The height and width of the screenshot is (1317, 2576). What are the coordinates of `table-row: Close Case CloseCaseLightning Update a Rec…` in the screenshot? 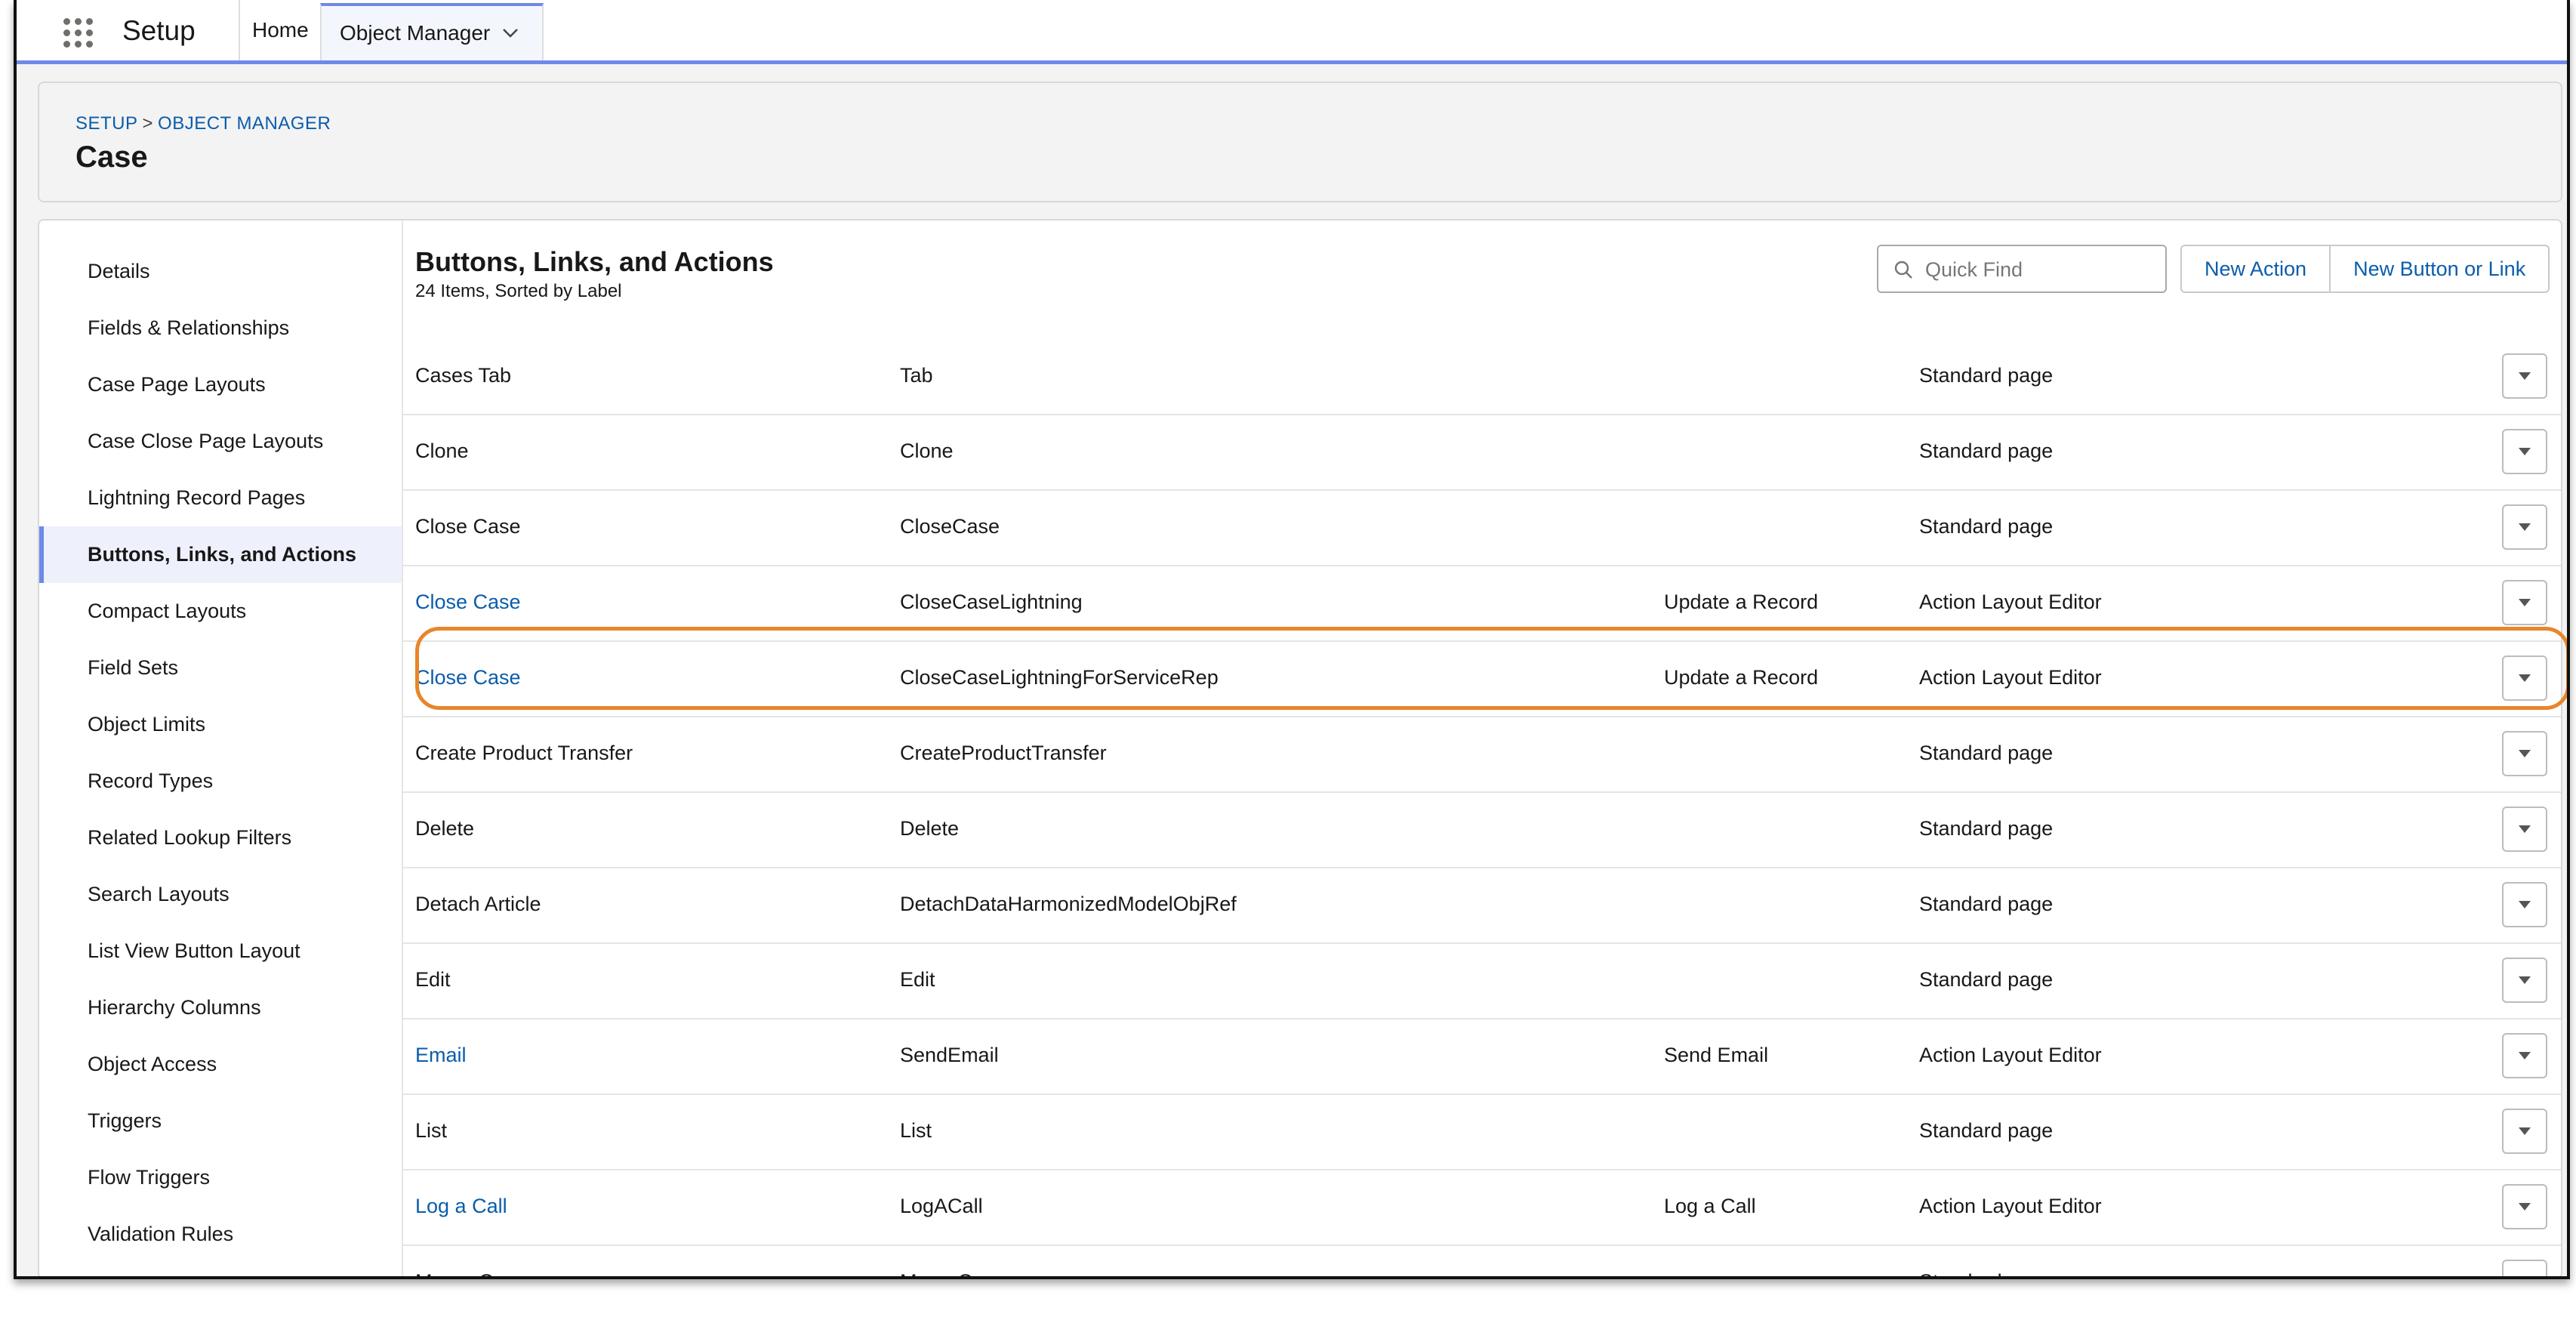 It's located at (1482, 604).